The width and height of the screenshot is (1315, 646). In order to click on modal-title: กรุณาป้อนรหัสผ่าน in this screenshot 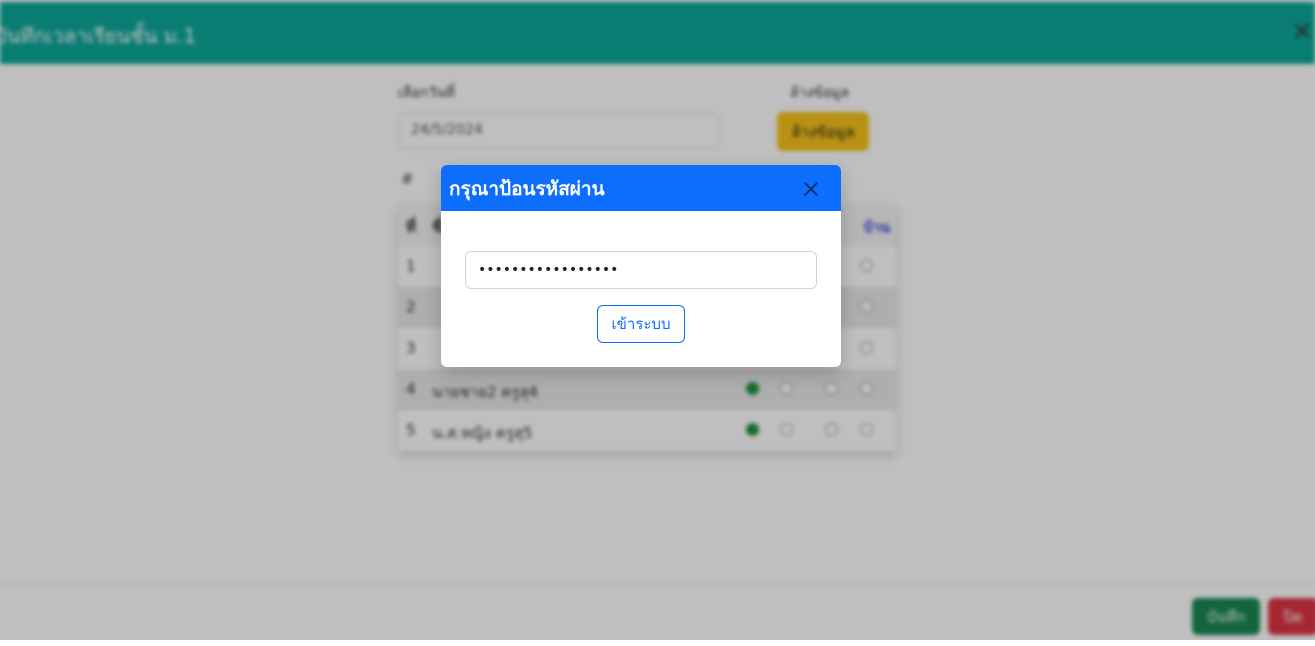, I will do `click(527, 189)`.